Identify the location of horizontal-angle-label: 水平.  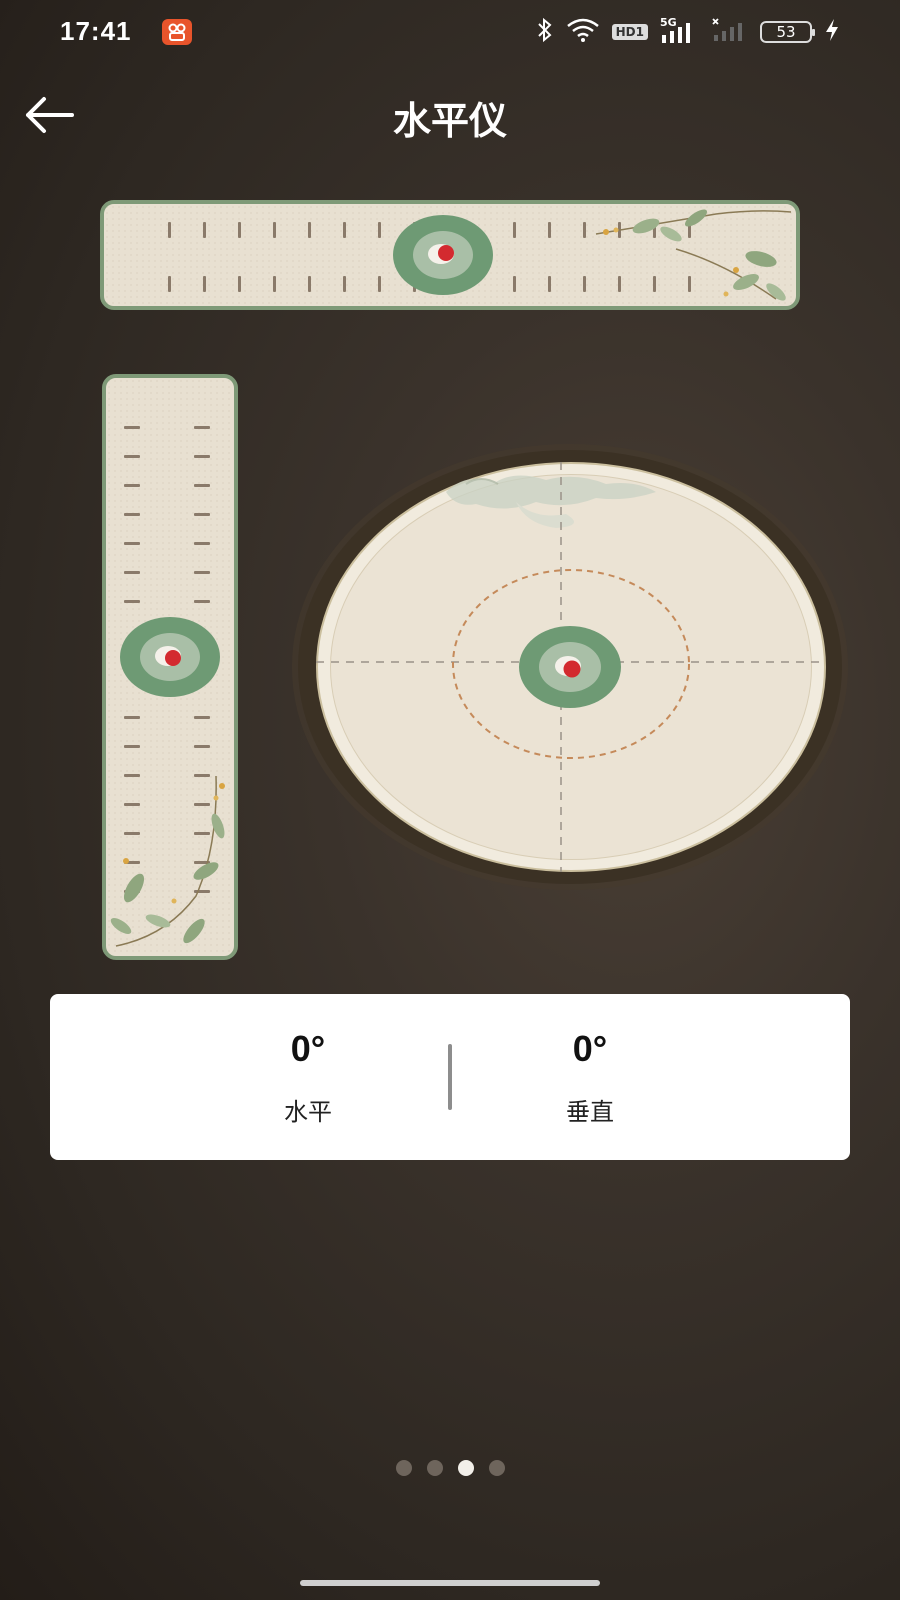
(308, 1112).